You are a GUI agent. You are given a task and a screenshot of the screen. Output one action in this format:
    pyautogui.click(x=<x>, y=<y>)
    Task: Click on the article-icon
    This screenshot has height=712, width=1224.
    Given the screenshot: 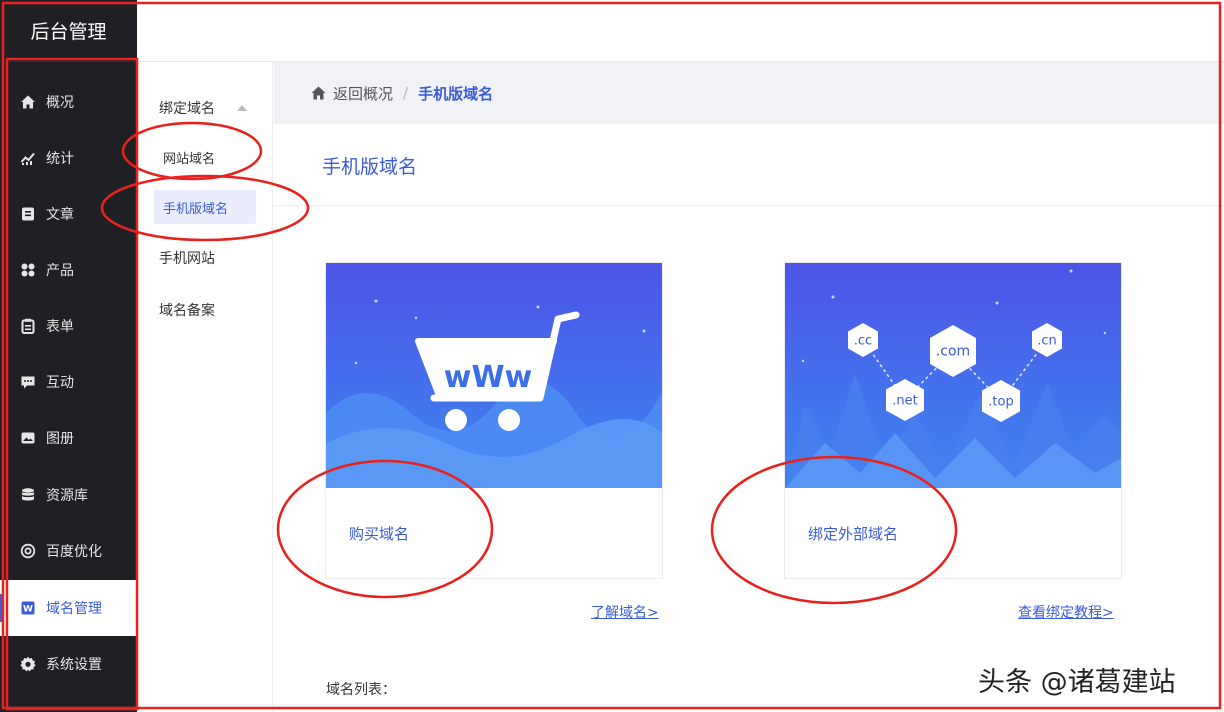 What is the action you would take?
    pyautogui.click(x=28, y=214)
    